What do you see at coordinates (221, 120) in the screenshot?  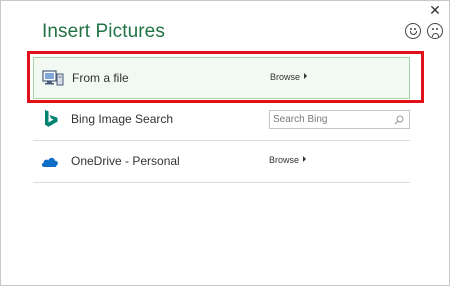 I see `source-row-bing: Bing Image Search` at bounding box center [221, 120].